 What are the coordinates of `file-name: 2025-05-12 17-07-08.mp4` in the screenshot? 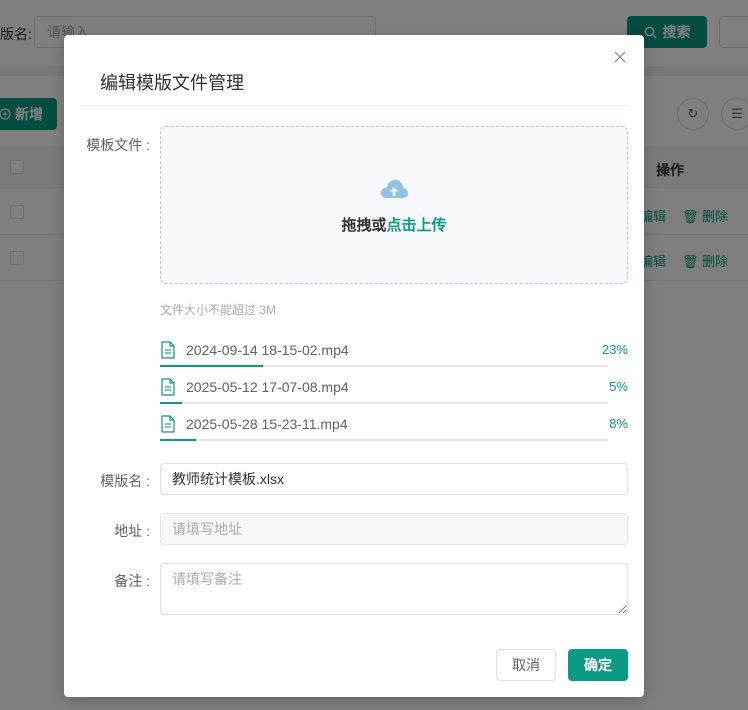 It's located at (267, 387).